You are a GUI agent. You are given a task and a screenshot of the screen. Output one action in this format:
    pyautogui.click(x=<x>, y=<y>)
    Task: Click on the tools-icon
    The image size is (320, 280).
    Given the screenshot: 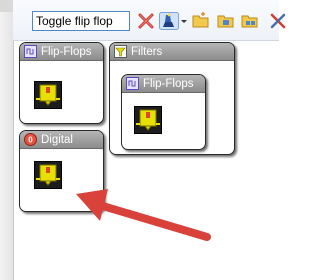 What is the action you would take?
    pyautogui.click(x=278, y=21)
    